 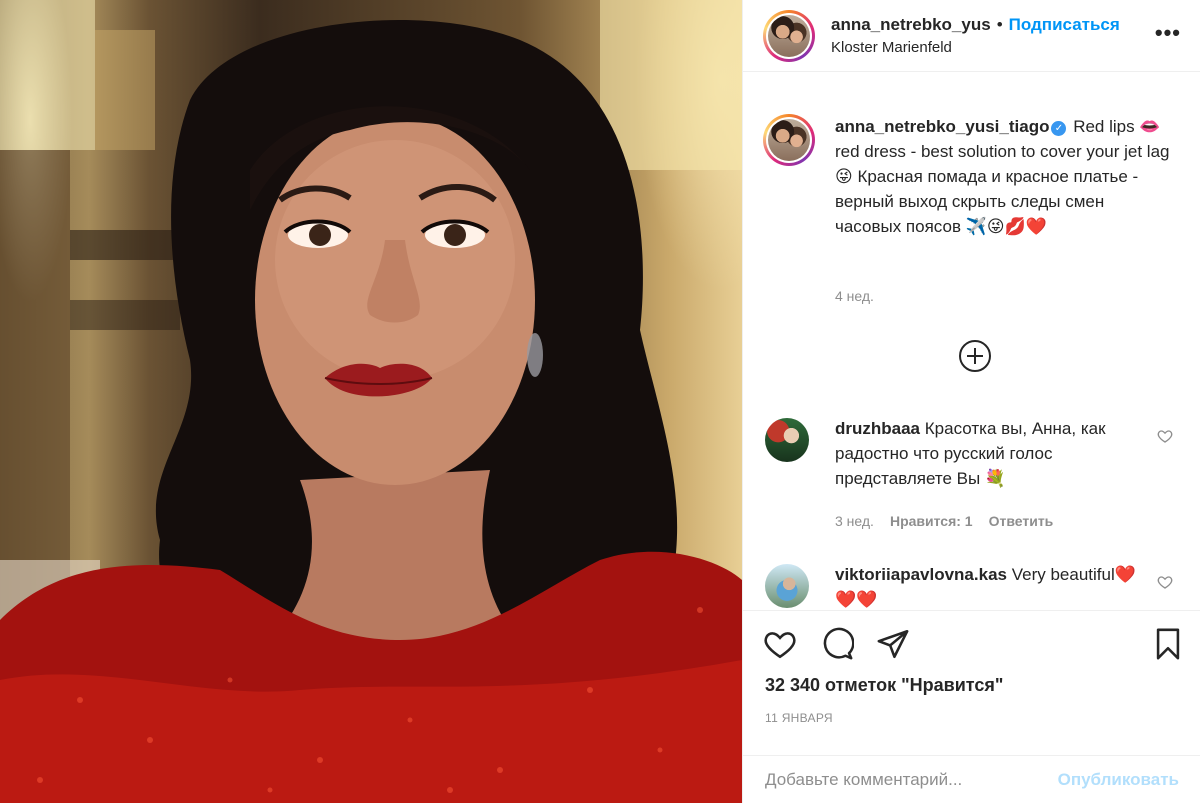 What do you see at coordinates (931, 521) in the screenshot?
I see `comment-likes: Нравится: 1` at bounding box center [931, 521].